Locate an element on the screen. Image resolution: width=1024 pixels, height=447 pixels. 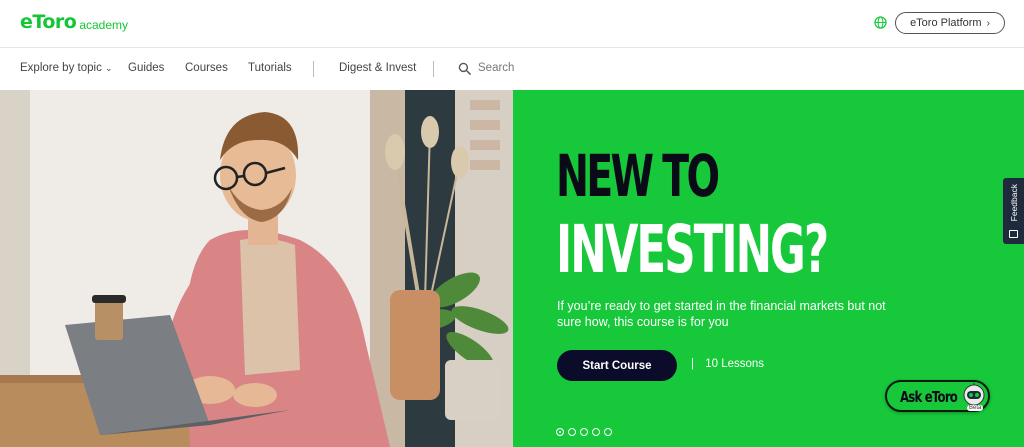
beta-badge: Beta is located at coordinates (975, 408).